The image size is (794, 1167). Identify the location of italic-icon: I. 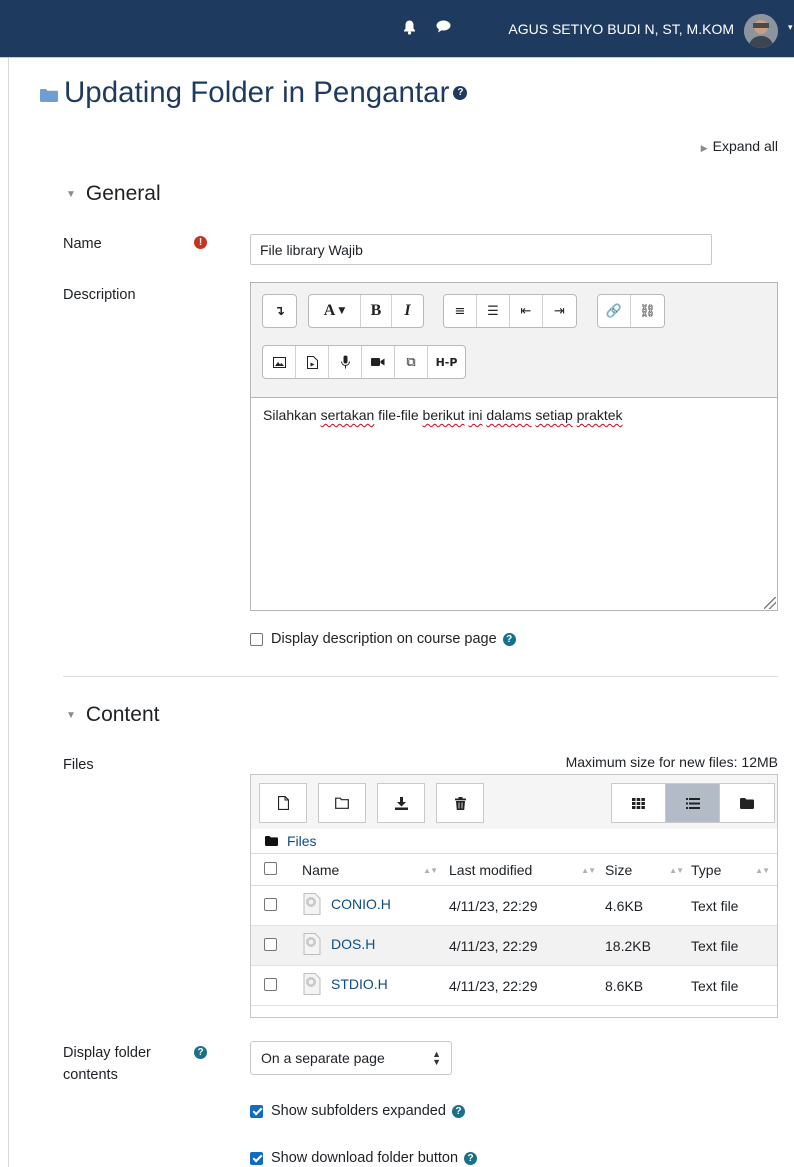
(407, 311).